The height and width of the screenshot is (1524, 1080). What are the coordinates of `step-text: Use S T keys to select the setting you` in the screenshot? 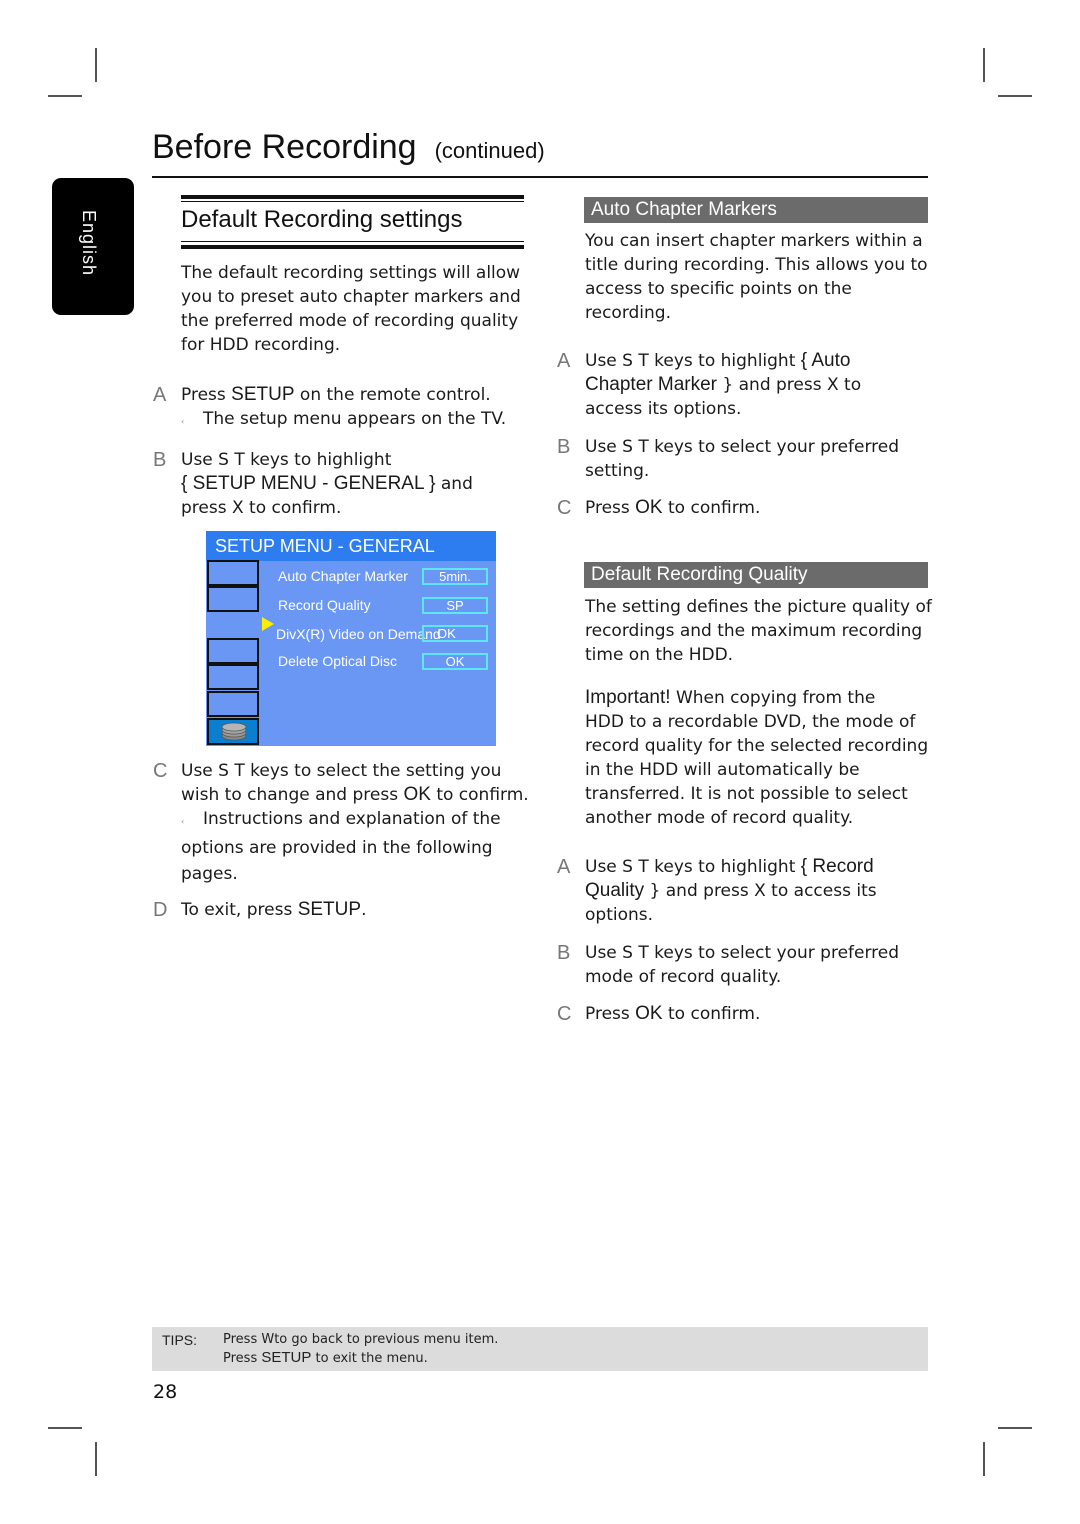 It's located at (341, 771).